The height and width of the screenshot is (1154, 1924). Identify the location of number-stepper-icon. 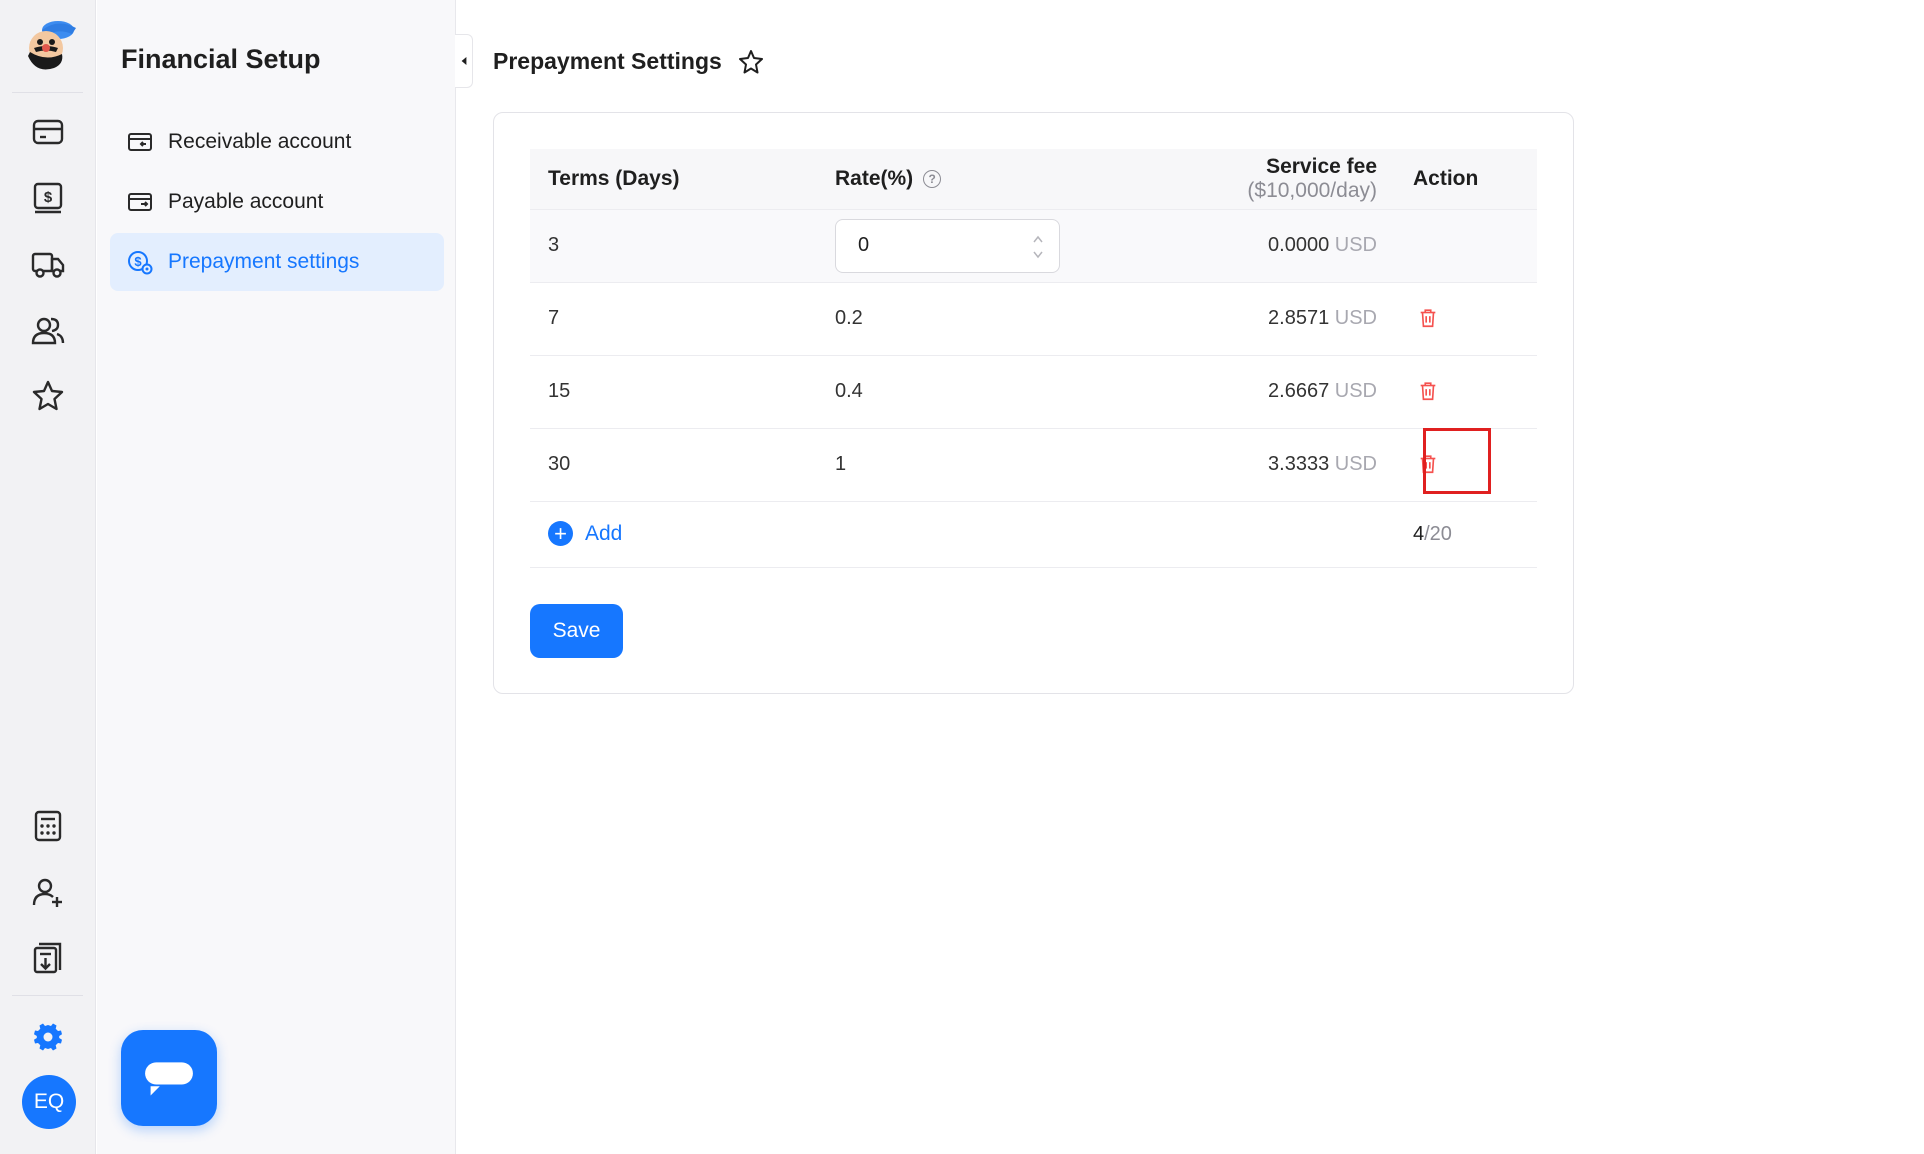
(1038, 247).